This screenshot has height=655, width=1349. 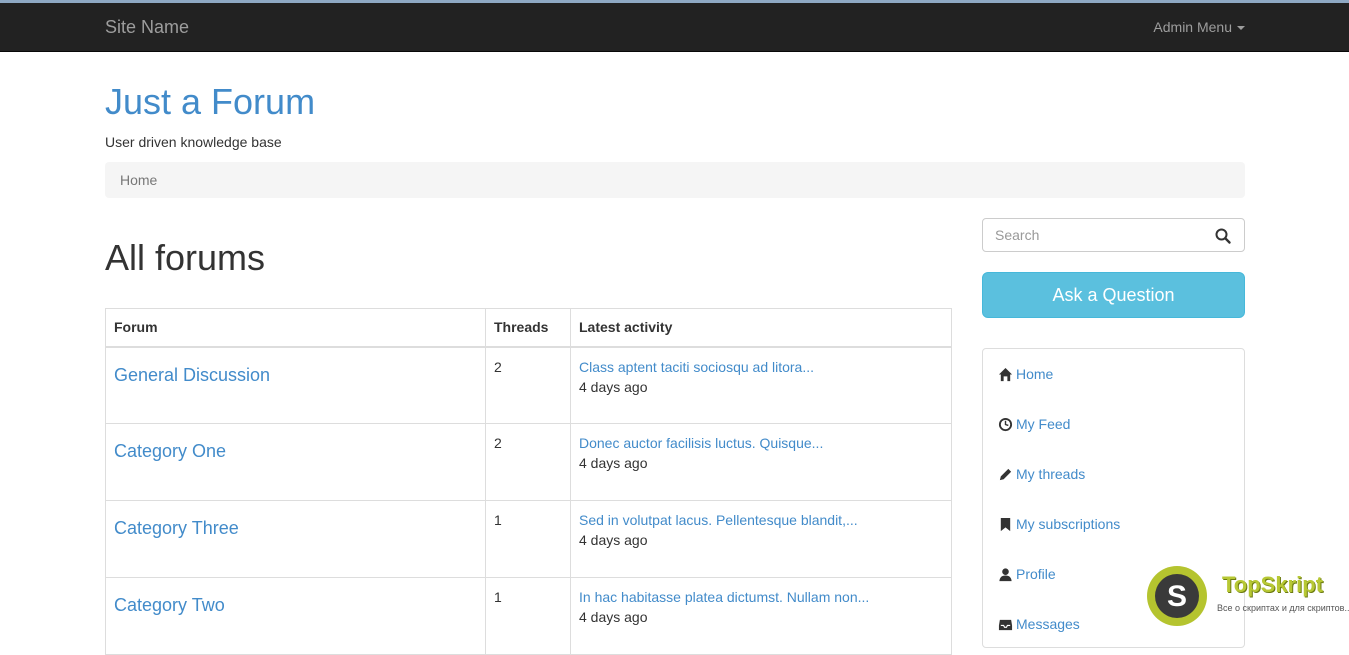 What do you see at coordinates (1223, 236) in the screenshot?
I see `search-icon` at bounding box center [1223, 236].